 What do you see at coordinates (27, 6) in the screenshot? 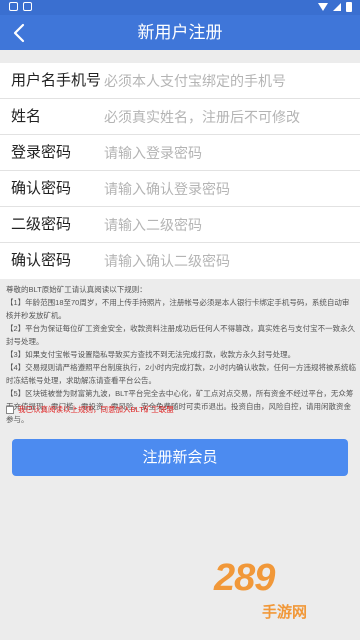
I see `app-notification-icon` at bounding box center [27, 6].